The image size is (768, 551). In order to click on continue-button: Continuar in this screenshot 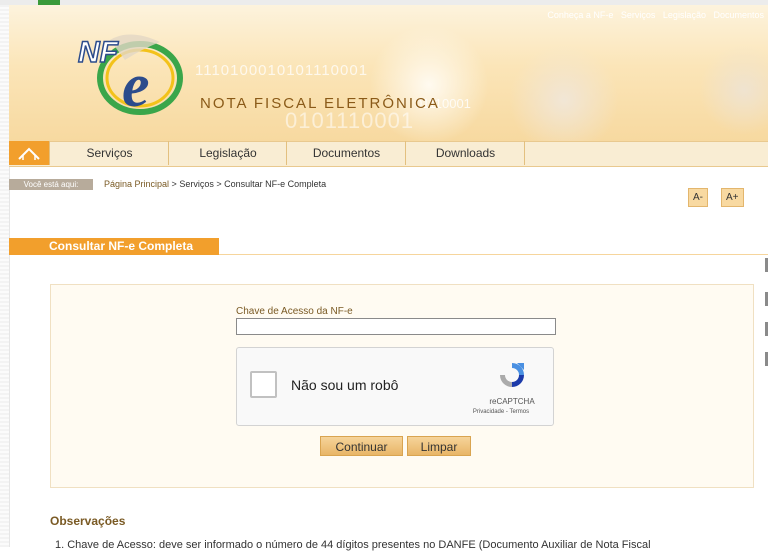, I will do `click(361, 446)`.